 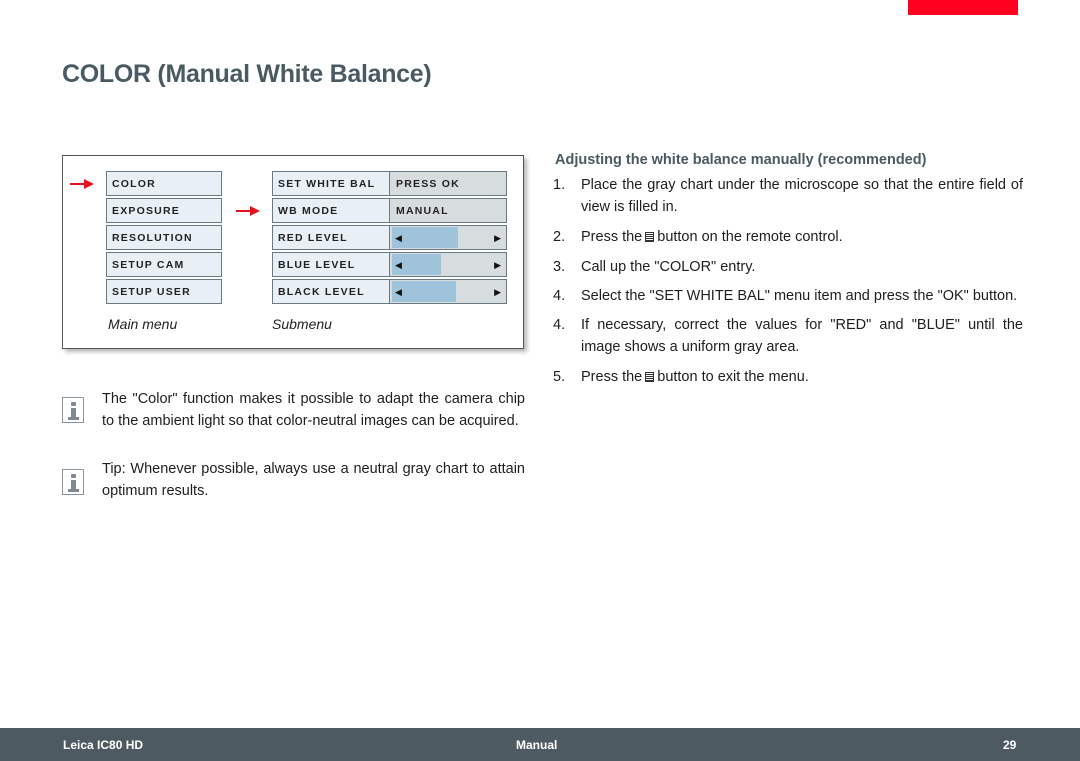 What do you see at coordinates (331, 264) in the screenshot?
I see `submenu-label-blue-level: BLUE LEVEL` at bounding box center [331, 264].